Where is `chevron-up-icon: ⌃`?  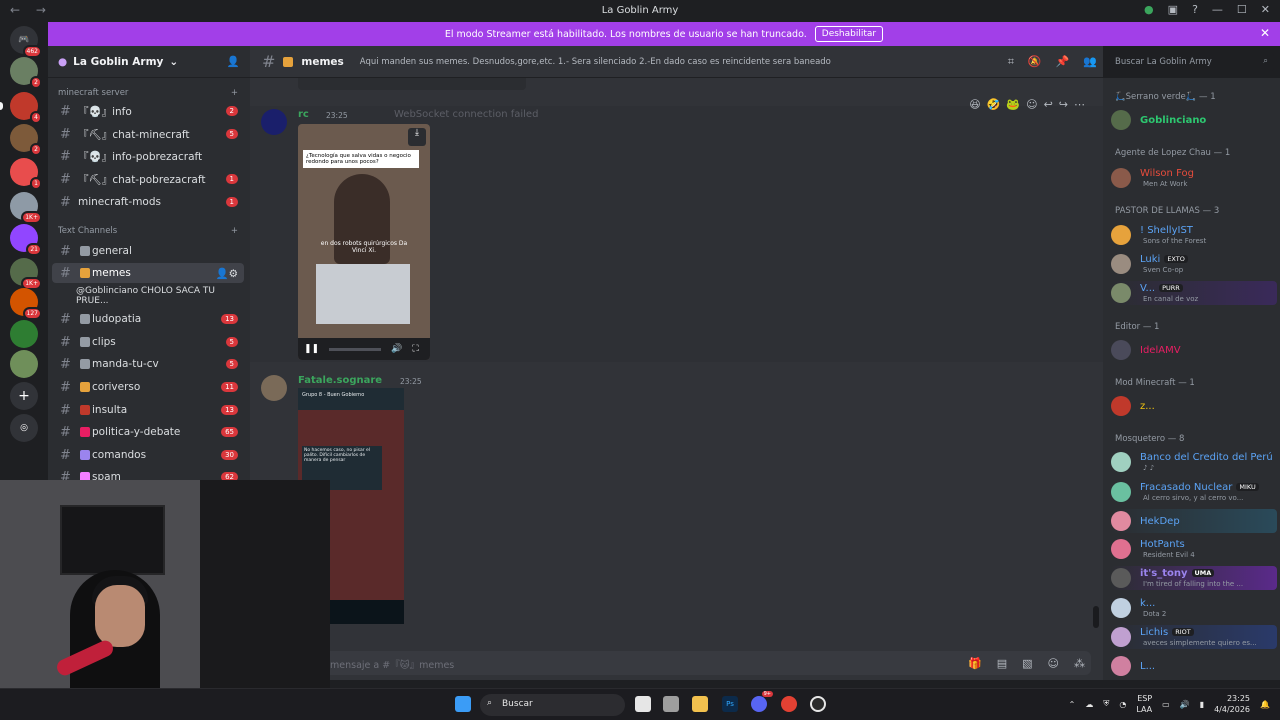
chevron-up-icon: ⌃ is located at coordinates (1072, 704).